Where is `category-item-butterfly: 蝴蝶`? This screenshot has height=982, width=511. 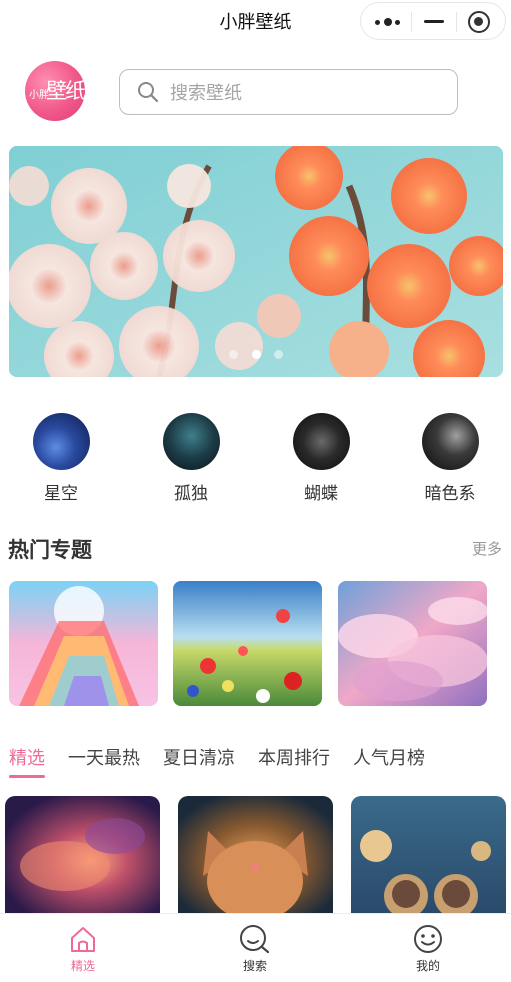 category-item-butterfly: 蝴蝶 is located at coordinates (321, 458).